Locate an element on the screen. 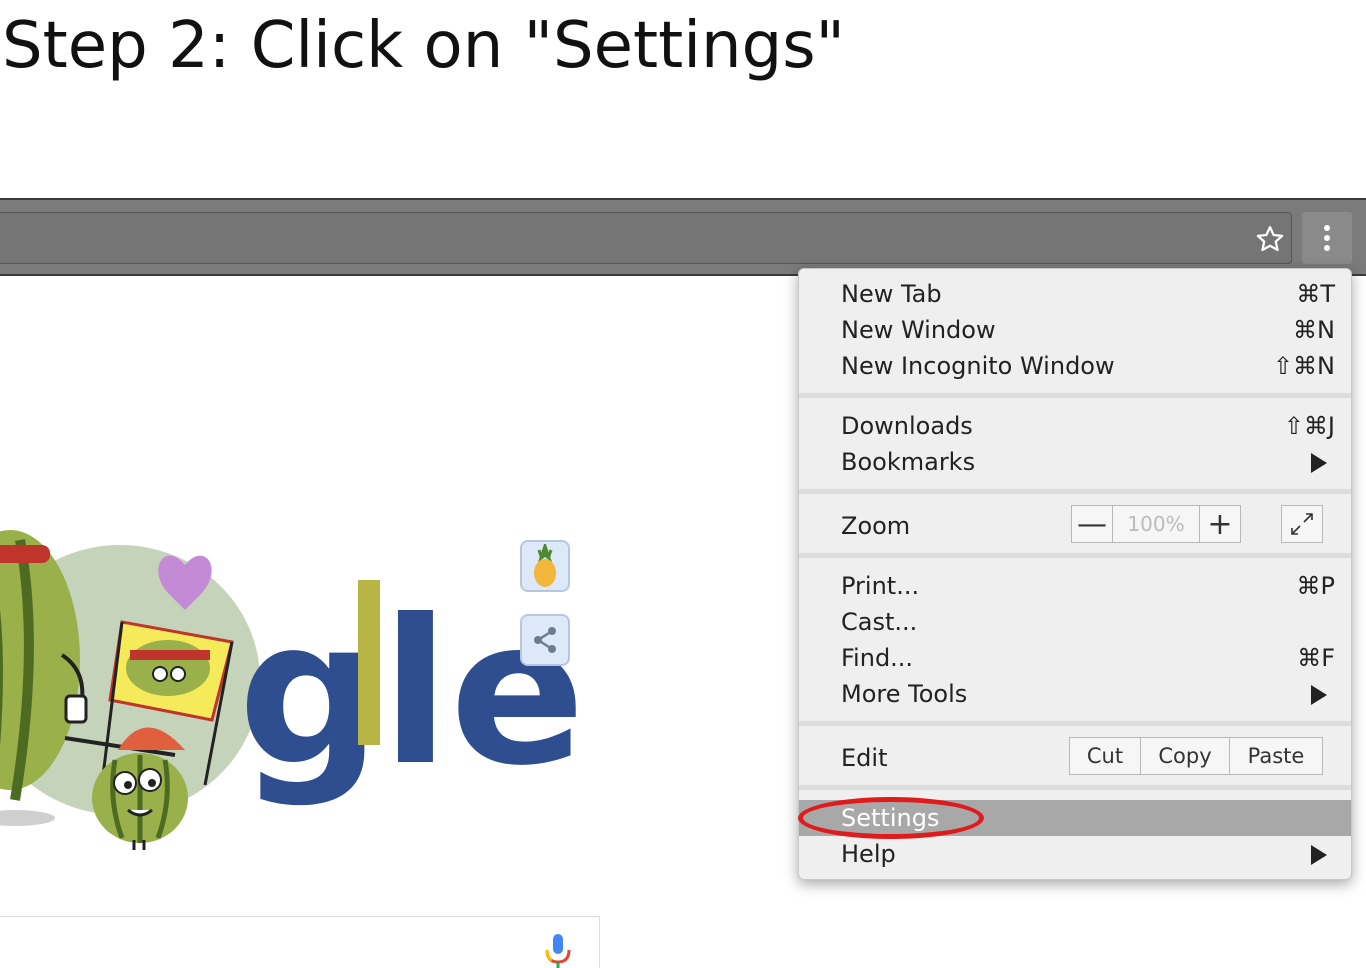 The height and width of the screenshot is (968, 1366). zoom-out-button: — is located at coordinates (1092, 524).